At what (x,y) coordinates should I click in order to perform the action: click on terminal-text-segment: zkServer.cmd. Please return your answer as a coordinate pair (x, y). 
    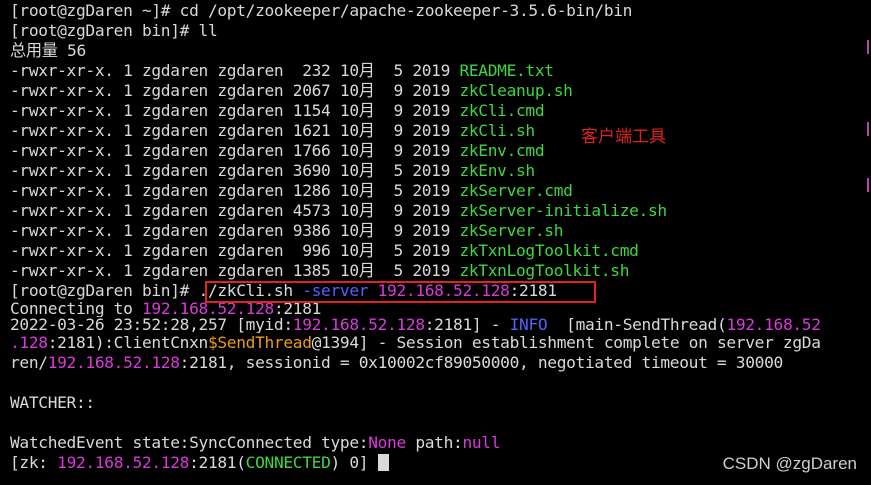
    Looking at the image, I should click on (516, 190).